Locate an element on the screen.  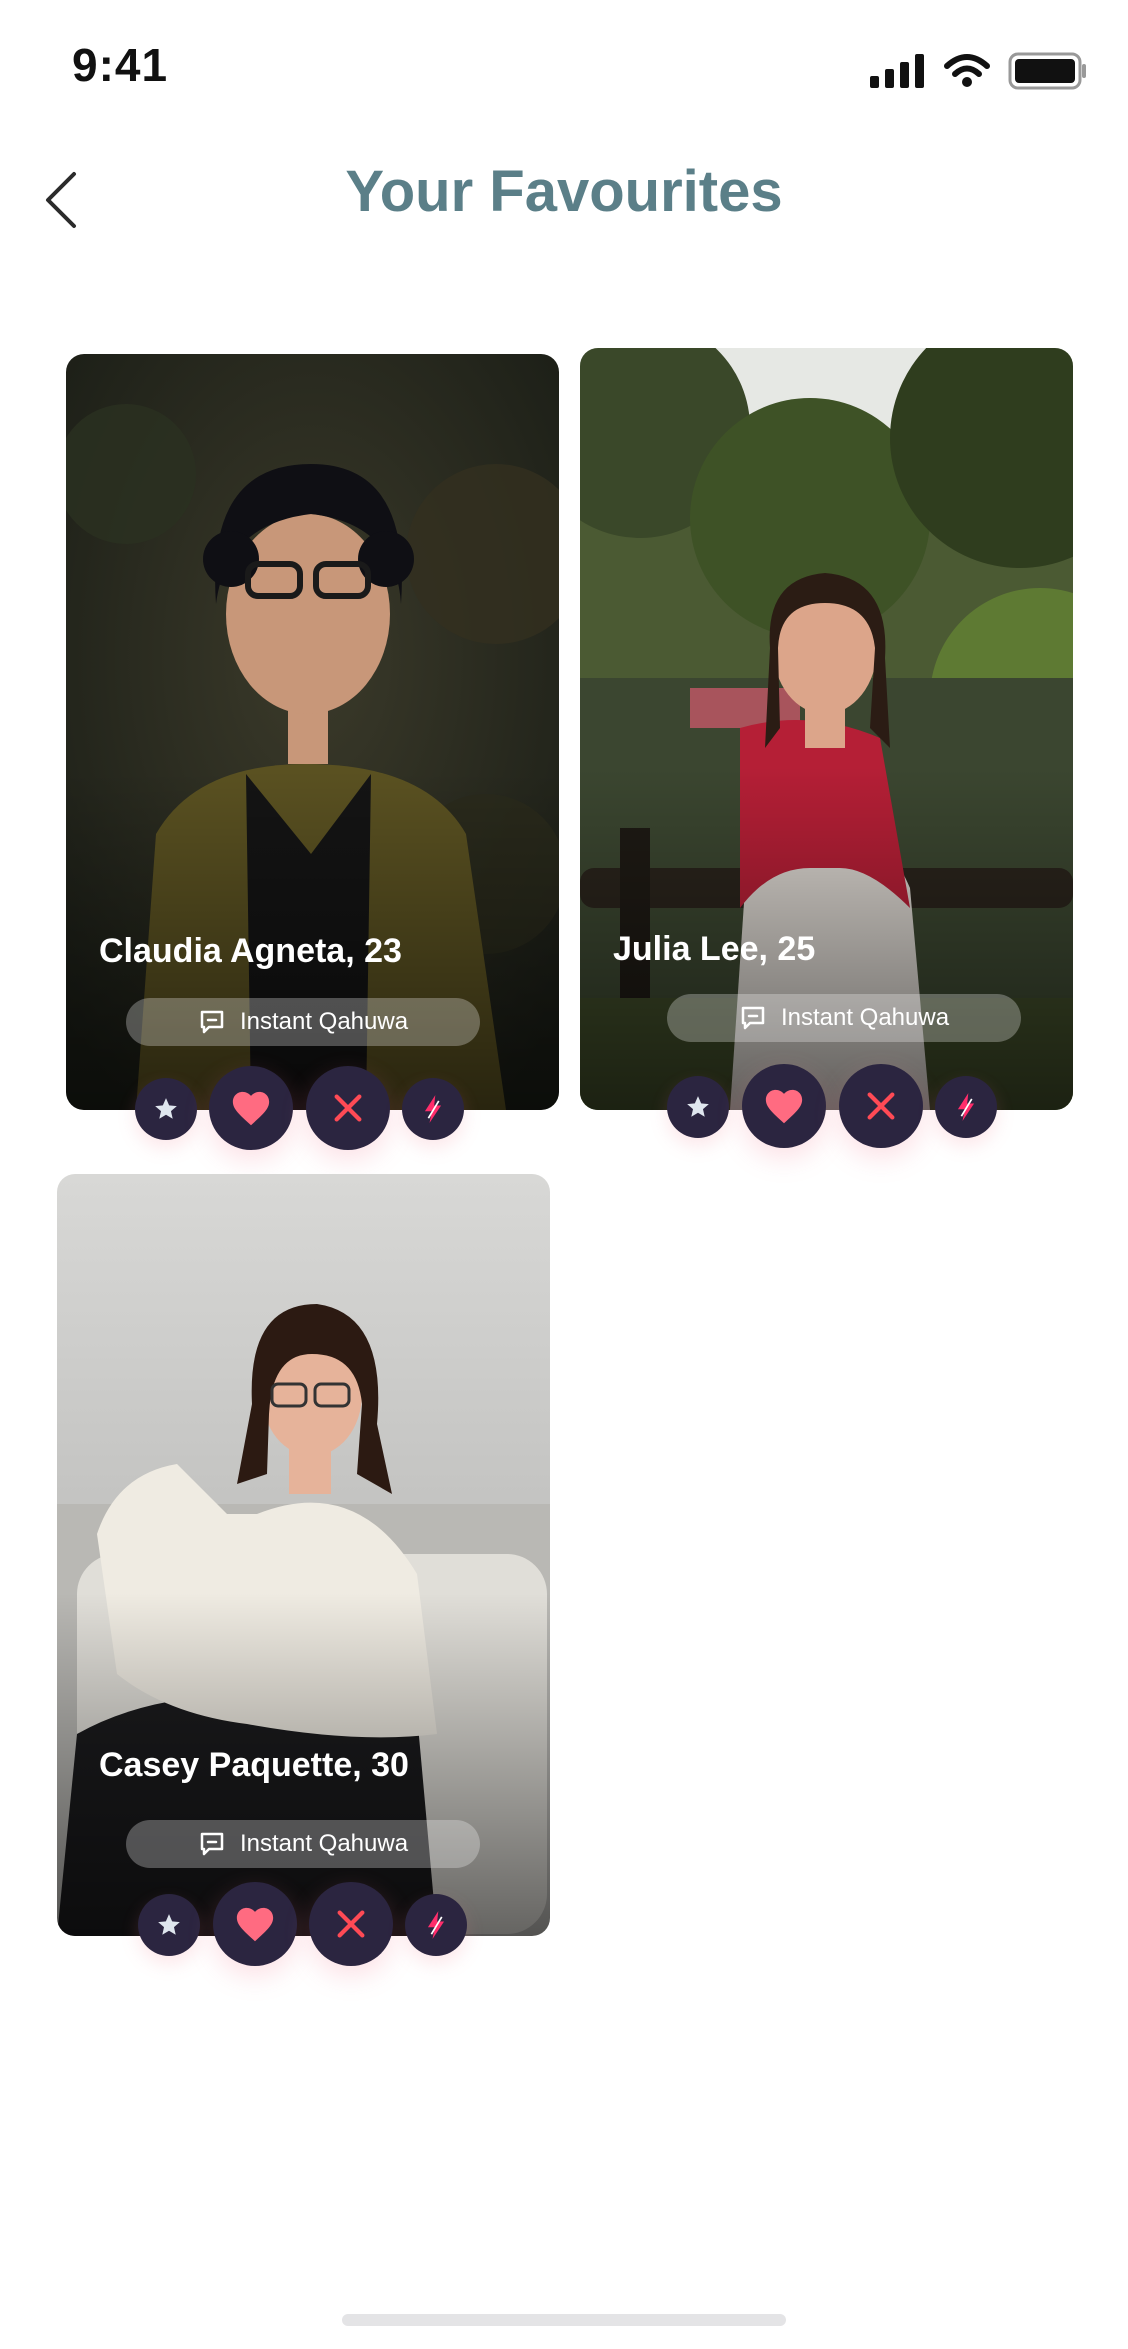
favourite-card: Claudia Agneta, 23 Instant Qahuwa is located at coordinates (312, 752).